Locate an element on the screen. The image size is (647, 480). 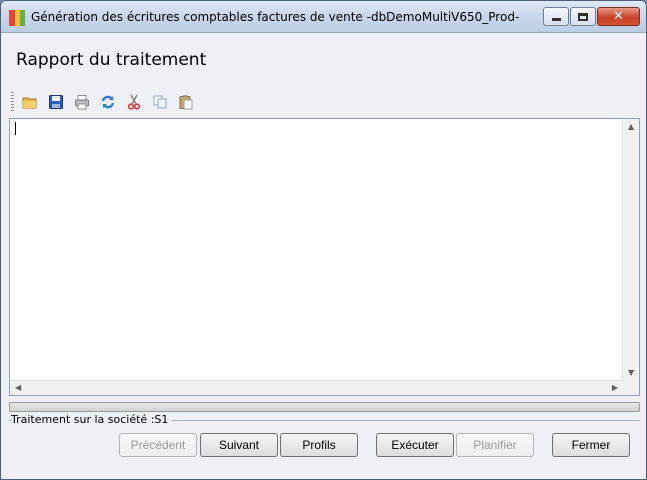
next-button: Suivant is located at coordinates (239, 445).